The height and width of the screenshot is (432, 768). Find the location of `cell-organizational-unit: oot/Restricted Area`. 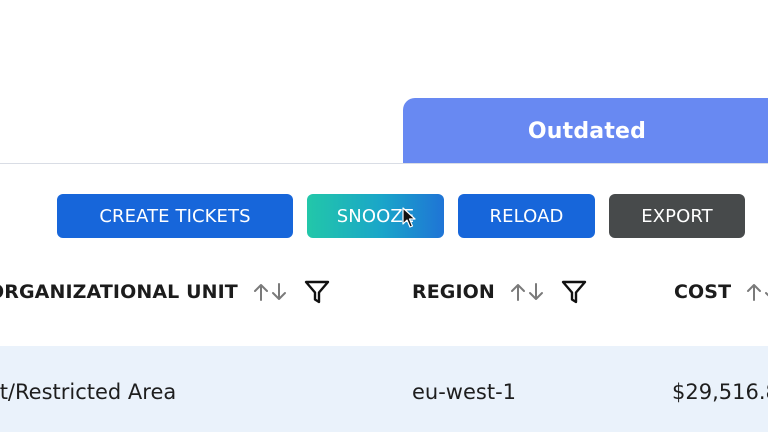

cell-organizational-unit: oot/Restricted Area is located at coordinates (88, 392).